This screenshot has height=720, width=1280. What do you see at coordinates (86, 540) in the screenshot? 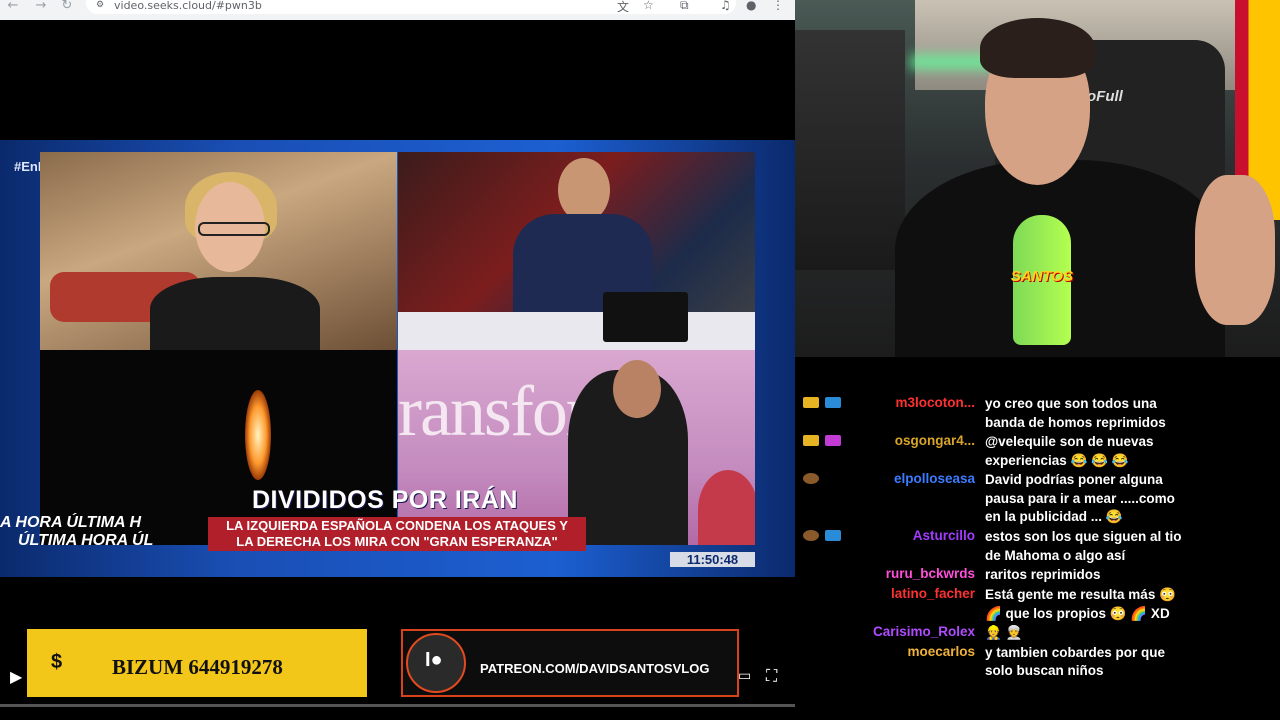
I see `ticker-line-2: ÚLTIMA HORA ÚL` at bounding box center [86, 540].